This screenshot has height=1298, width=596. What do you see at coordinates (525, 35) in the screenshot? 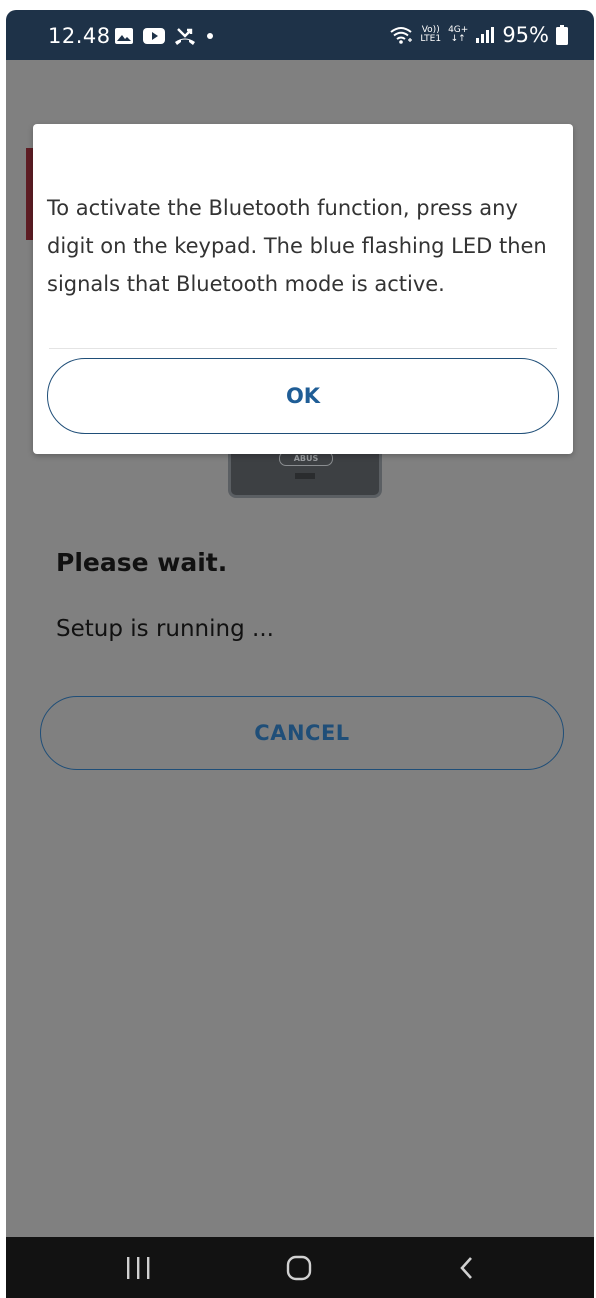
I see `battery-percent: 95%` at bounding box center [525, 35].